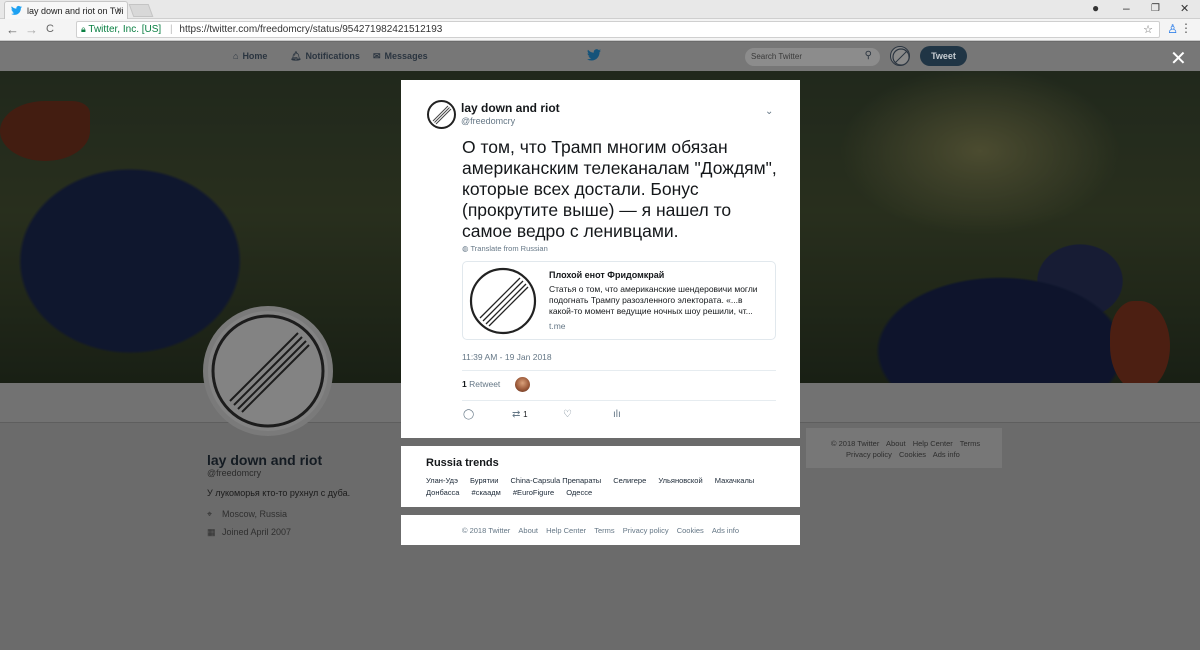 This screenshot has width=1200, height=650. I want to click on nav-notifications: 🔔︎ Notifications, so click(325, 56).